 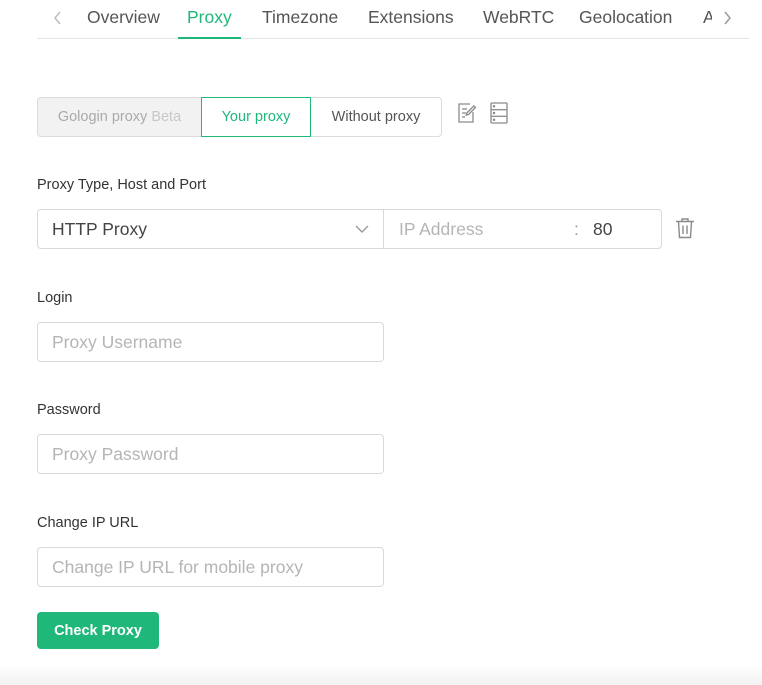 I want to click on tab-webrtc: WebRTC, so click(x=518, y=22).